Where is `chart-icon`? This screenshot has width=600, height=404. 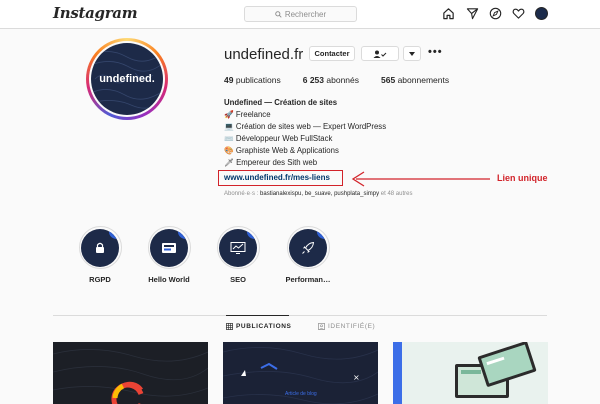 chart-icon is located at coordinates (238, 247).